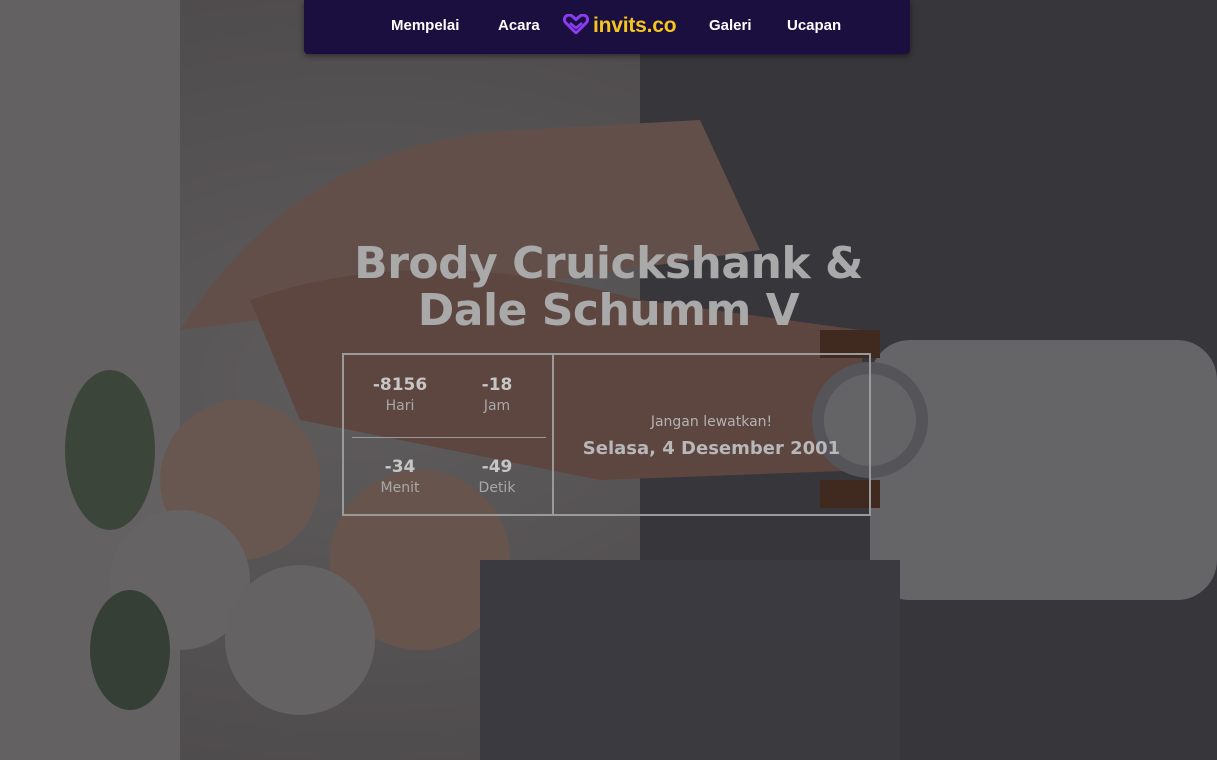 Image resolution: width=1217 pixels, height=760 pixels. I want to click on countdown-minutes: -34 Menit, so click(400, 477).